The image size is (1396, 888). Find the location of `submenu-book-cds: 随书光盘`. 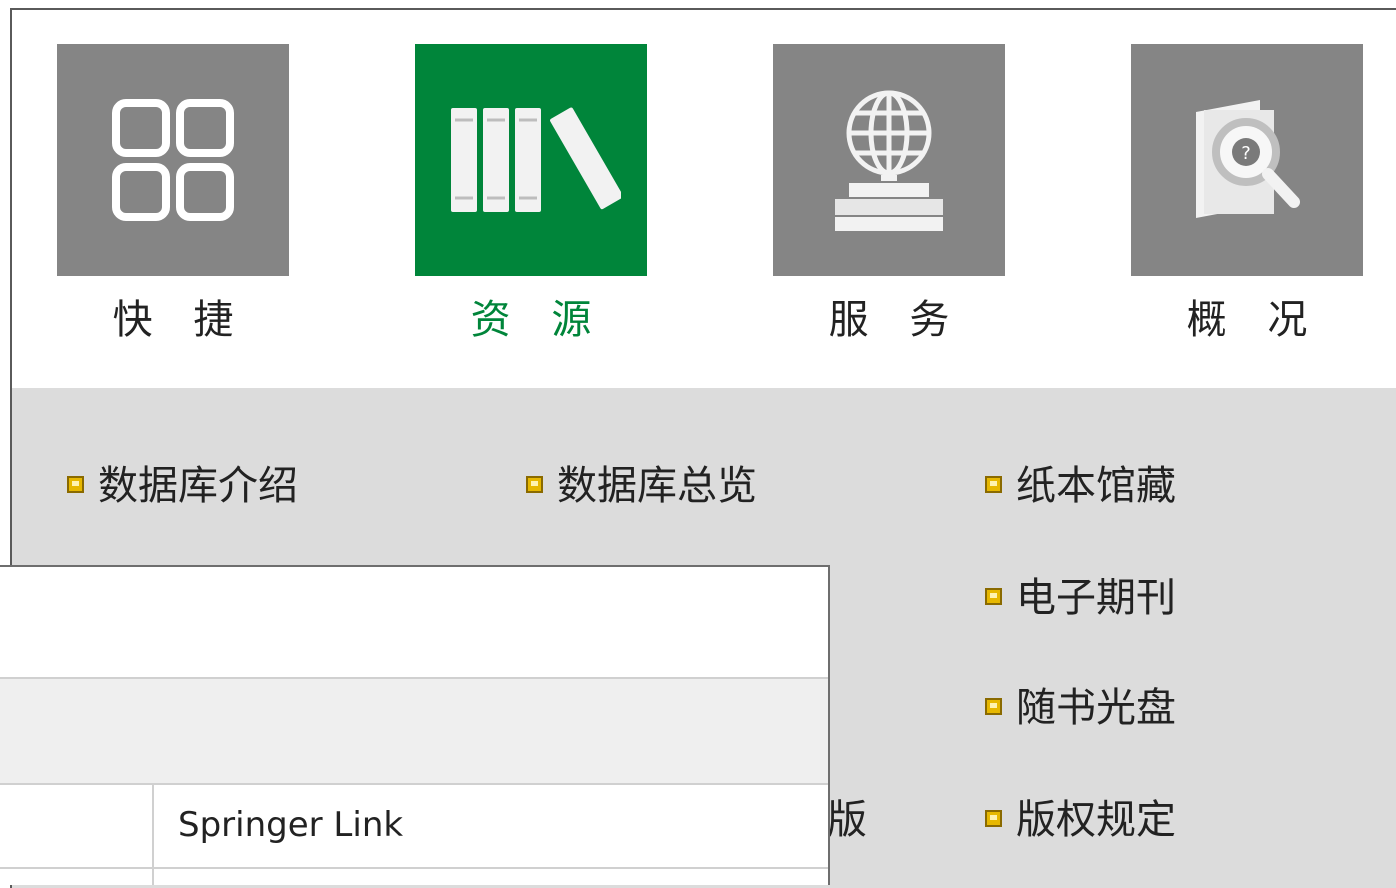

submenu-book-cds: 随书光盘 is located at coordinates (1080, 708).